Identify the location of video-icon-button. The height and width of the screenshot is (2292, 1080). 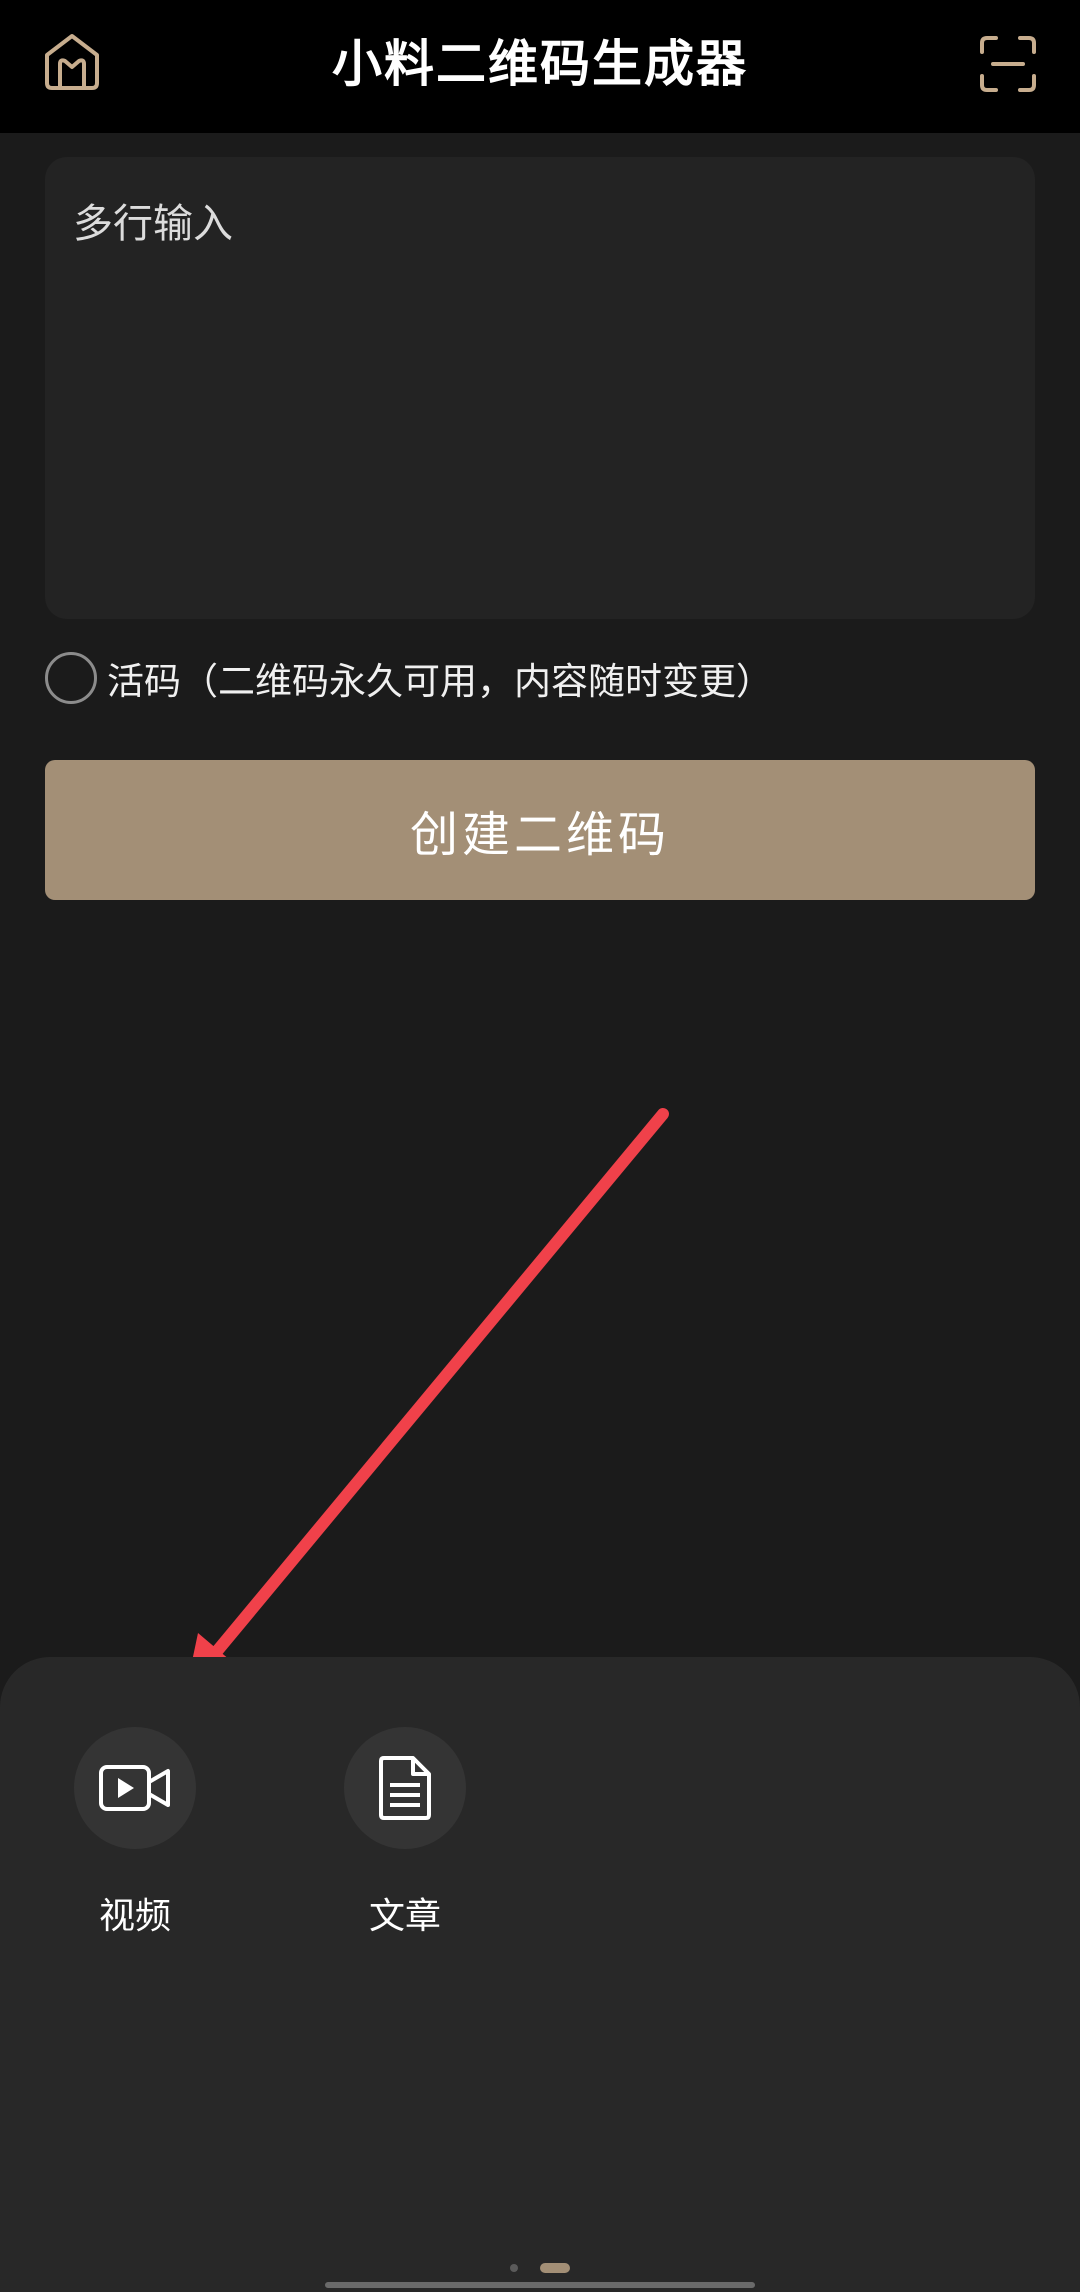
(135, 1788).